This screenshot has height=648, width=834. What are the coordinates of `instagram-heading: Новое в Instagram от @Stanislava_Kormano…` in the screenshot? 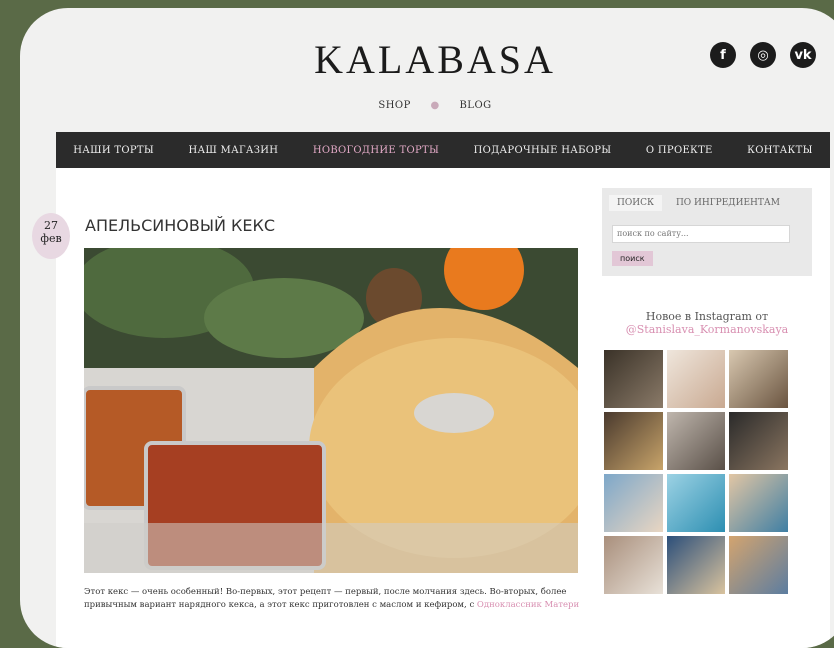 It's located at (707, 323).